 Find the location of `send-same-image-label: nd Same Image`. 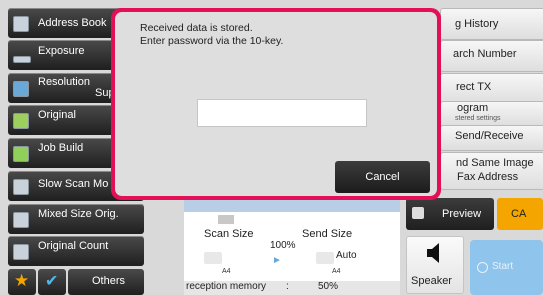

send-same-image-label: nd Same Image is located at coordinates (495, 163).